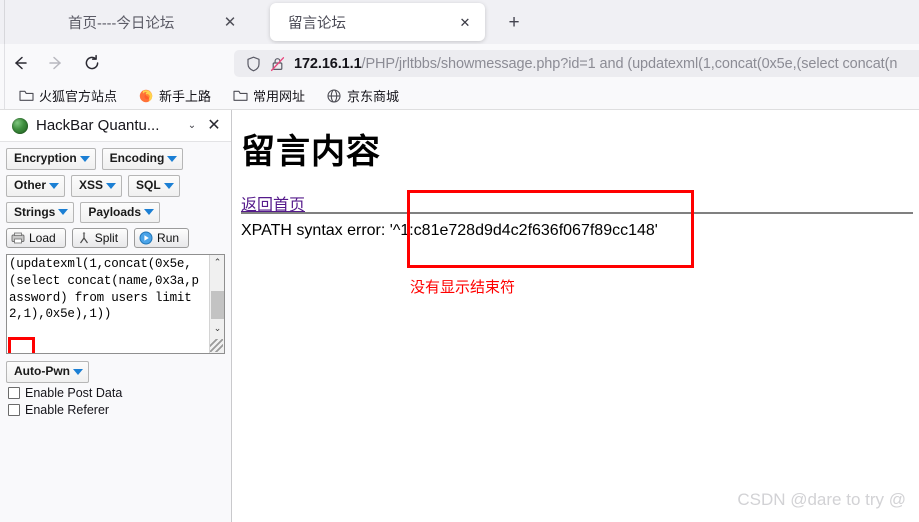  What do you see at coordinates (91, 184) in the screenshot?
I see `xss-label: XSS` at bounding box center [91, 184].